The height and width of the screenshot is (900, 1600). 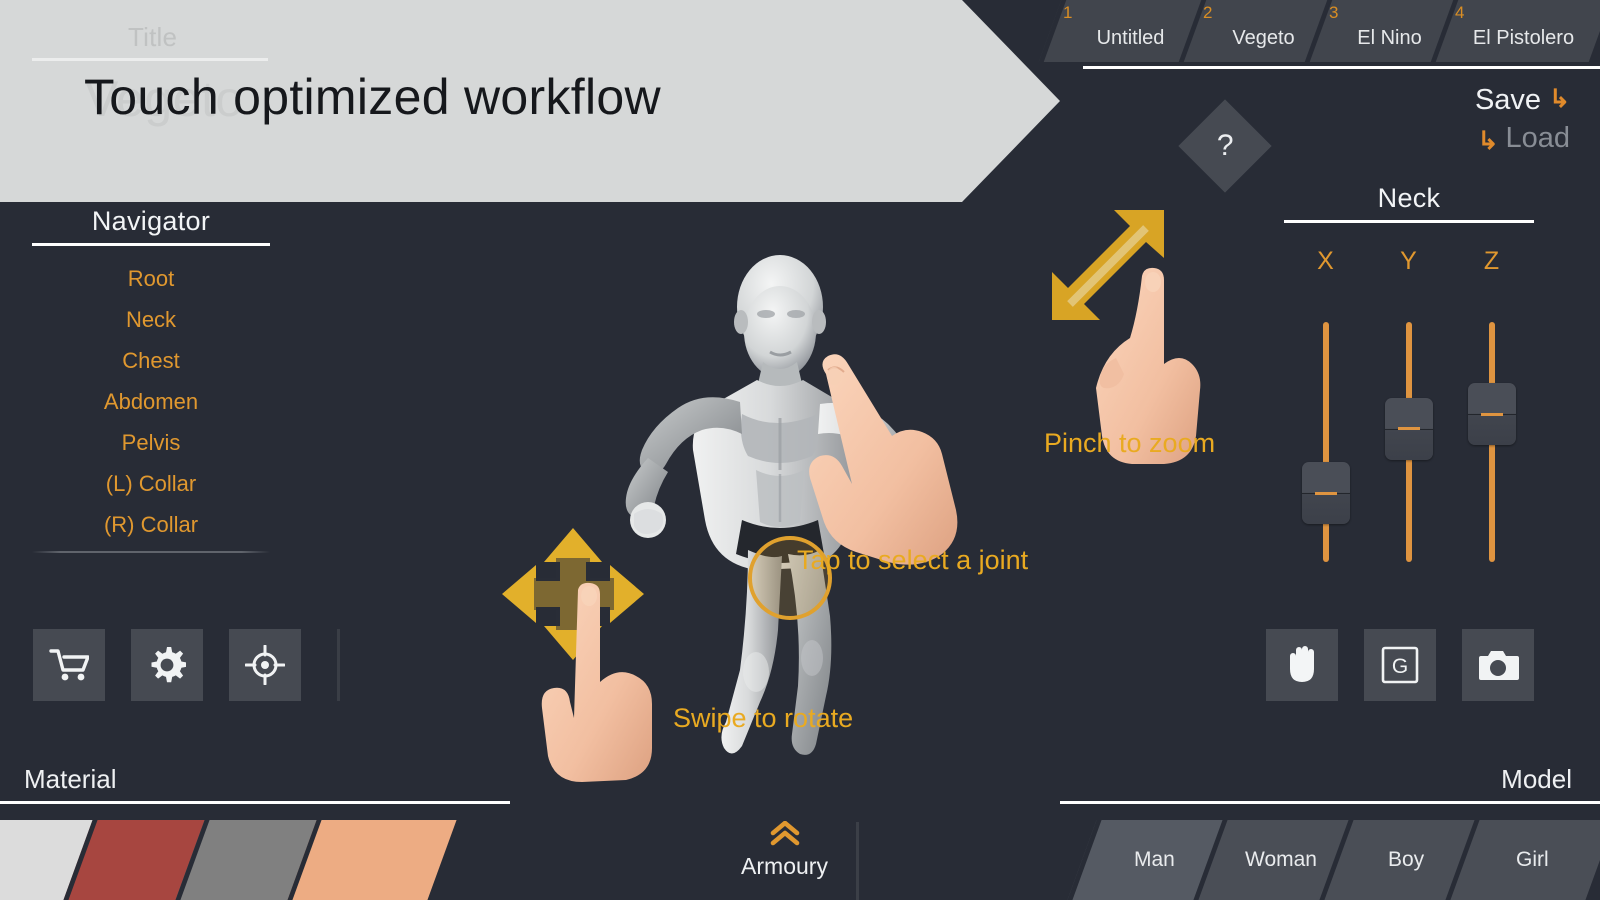 What do you see at coordinates (1406, 859) in the screenshot?
I see `model-option-label: Boy` at bounding box center [1406, 859].